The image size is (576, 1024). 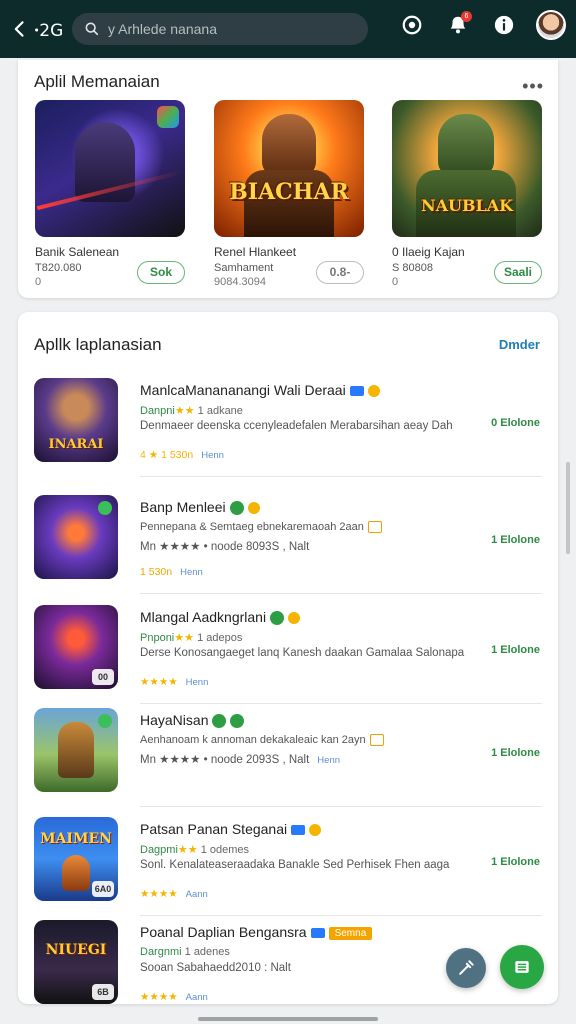 I want to click on gamepad-icon, so click(x=412, y=25).